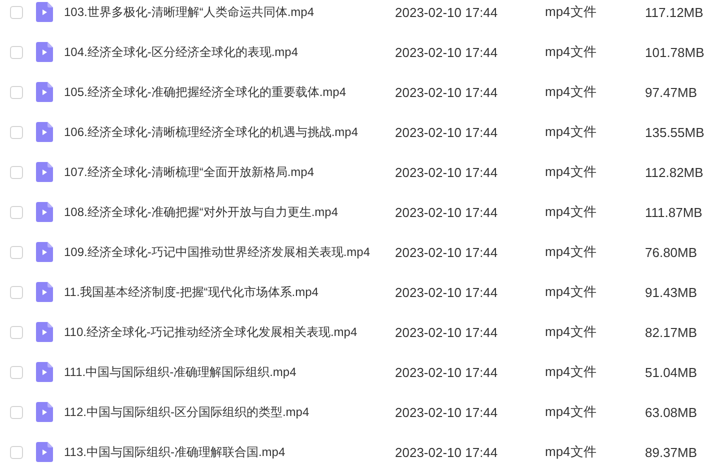 The height and width of the screenshot is (464, 704). What do you see at coordinates (673, 212) in the screenshot?
I see `file-size: 111.87MB` at bounding box center [673, 212].